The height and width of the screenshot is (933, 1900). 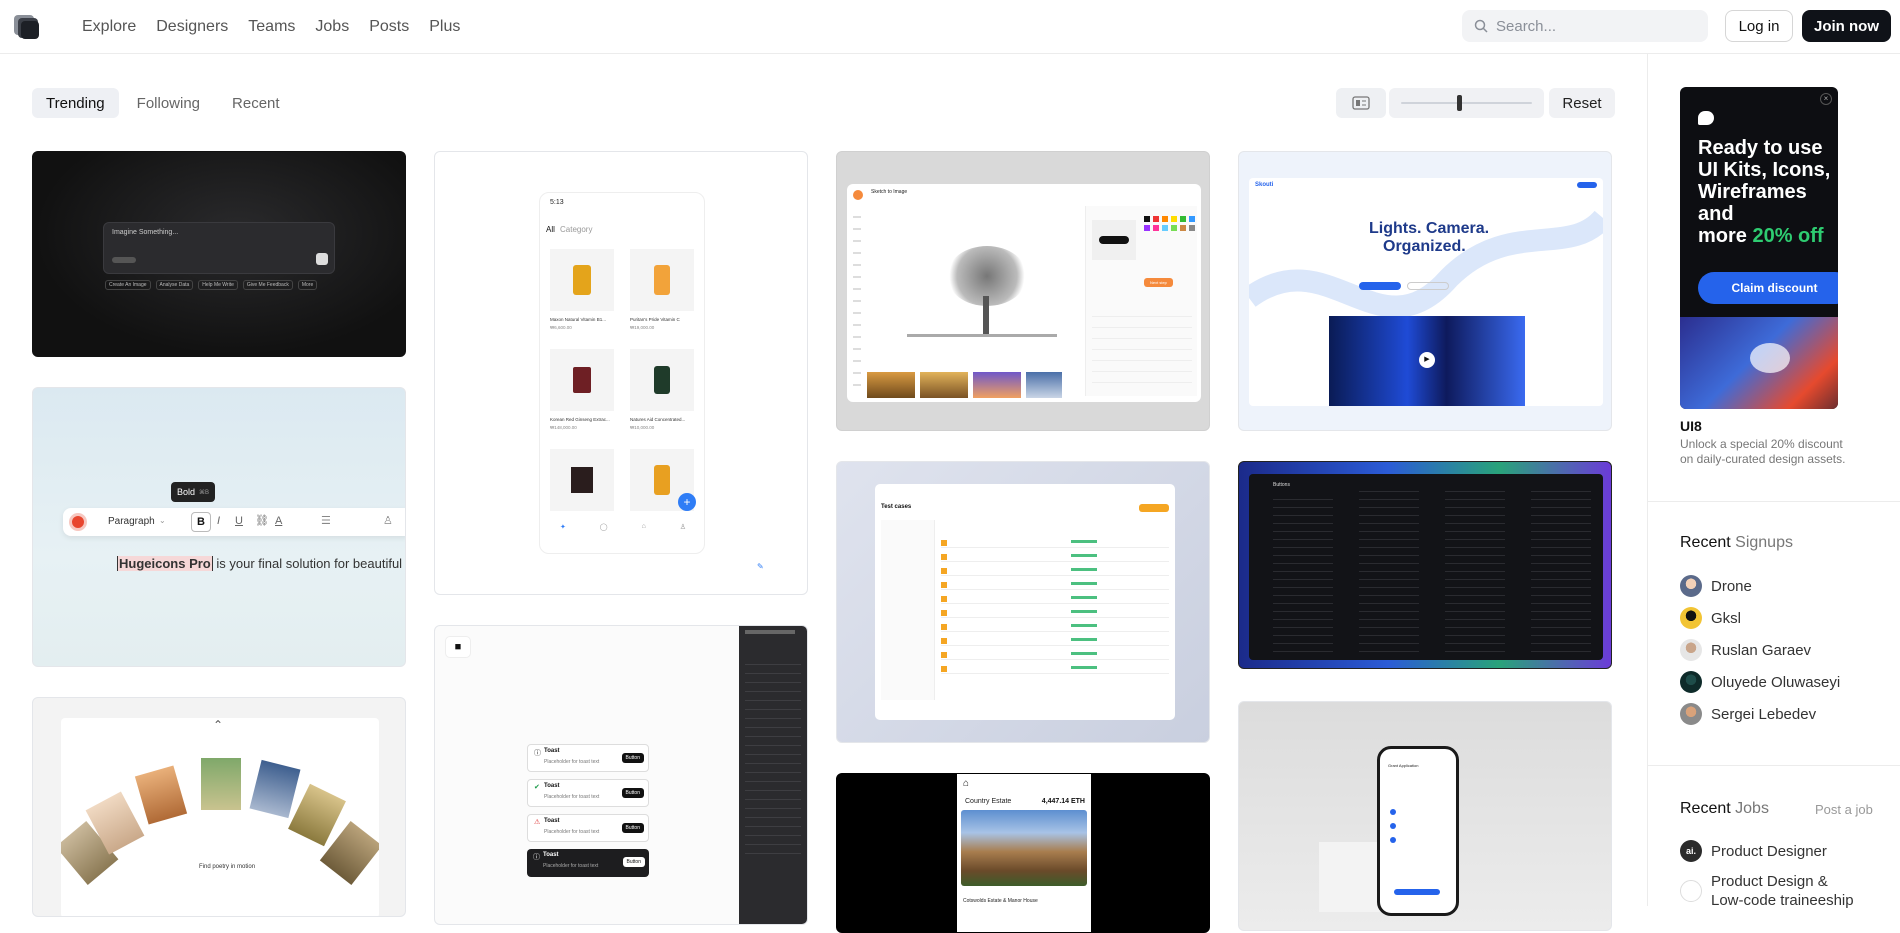 What do you see at coordinates (1710, 618) in the screenshot?
I see `signup-item: Gksl` at bounding box center [1710, 618].